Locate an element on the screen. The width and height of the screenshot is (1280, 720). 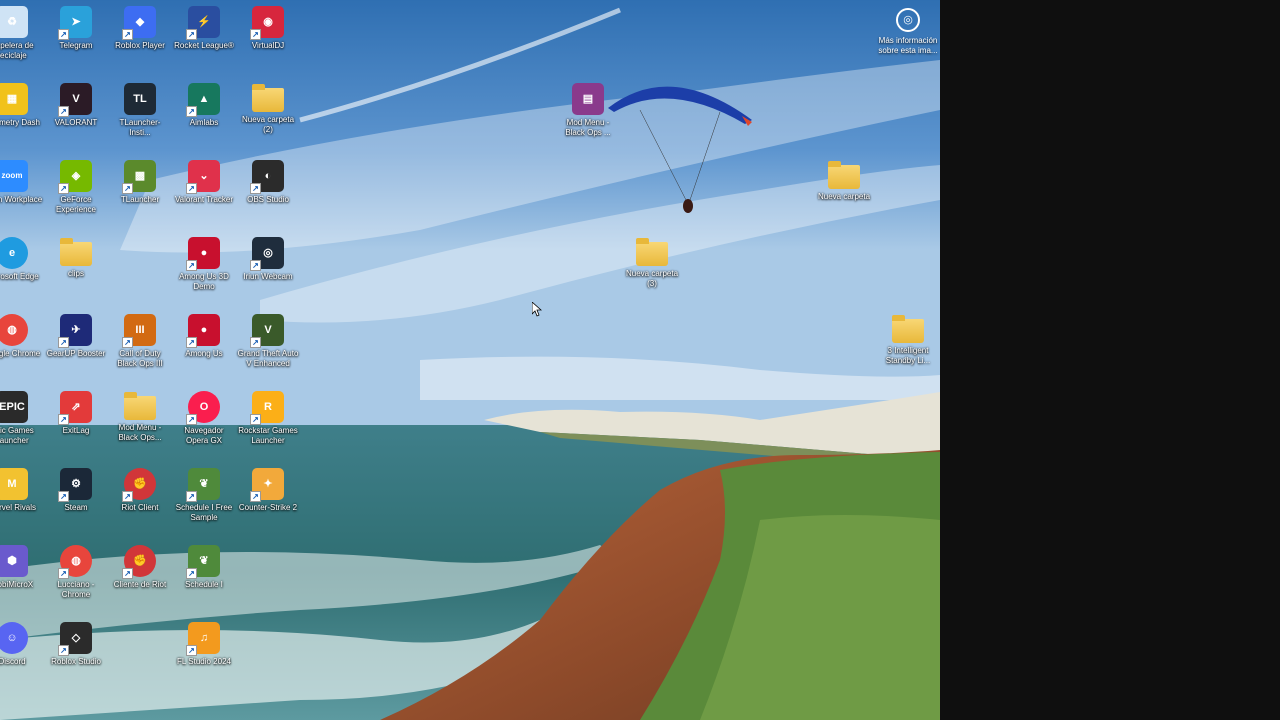
desktop-shortcut: ♻ Papelera de reciclaje is located at coordinates (21, 33).